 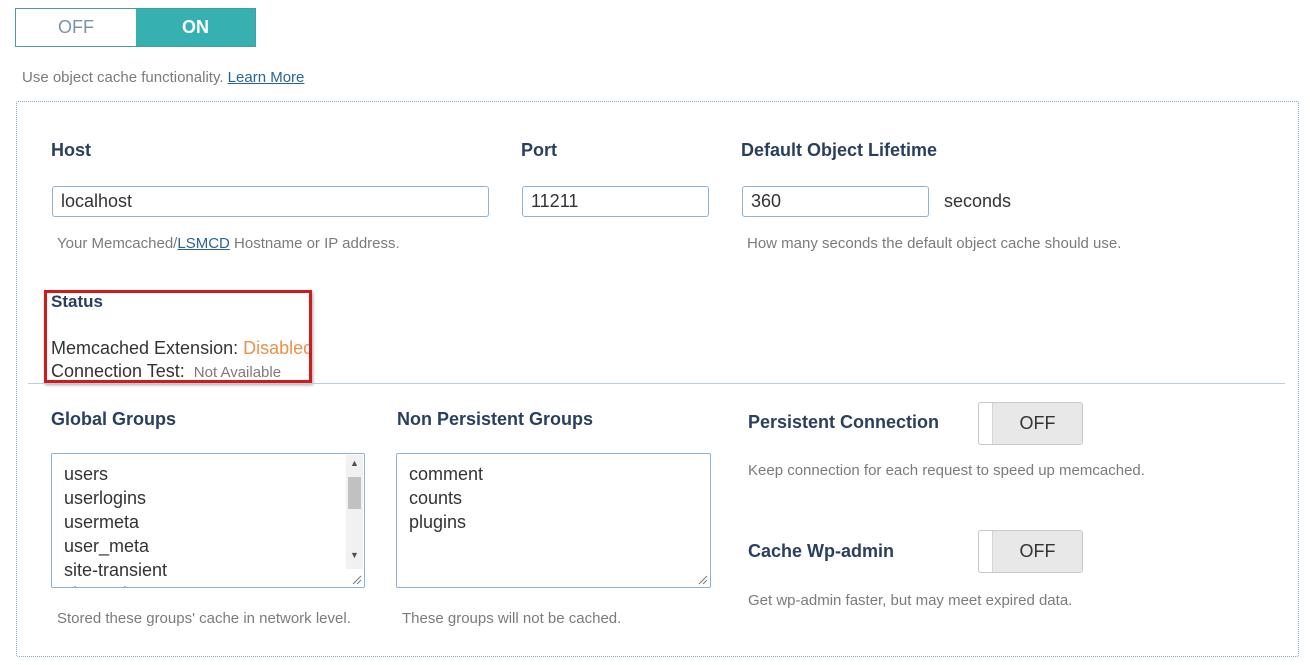 I want to click on global-group-item: users, so click(x=86, y=474).